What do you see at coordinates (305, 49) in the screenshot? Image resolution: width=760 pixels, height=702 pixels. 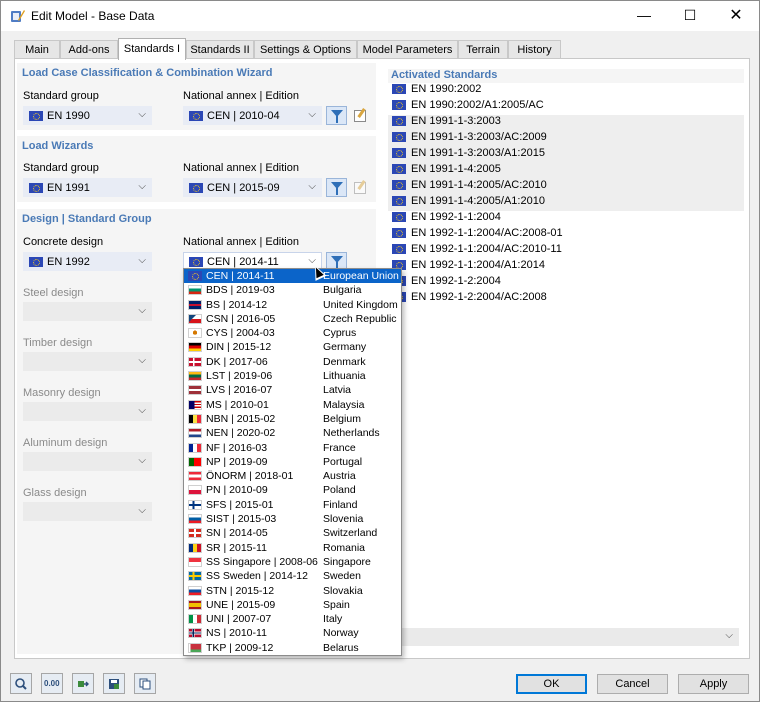 I see `tab-settings-options: Settings & Options` at bounding box center [305, 49].